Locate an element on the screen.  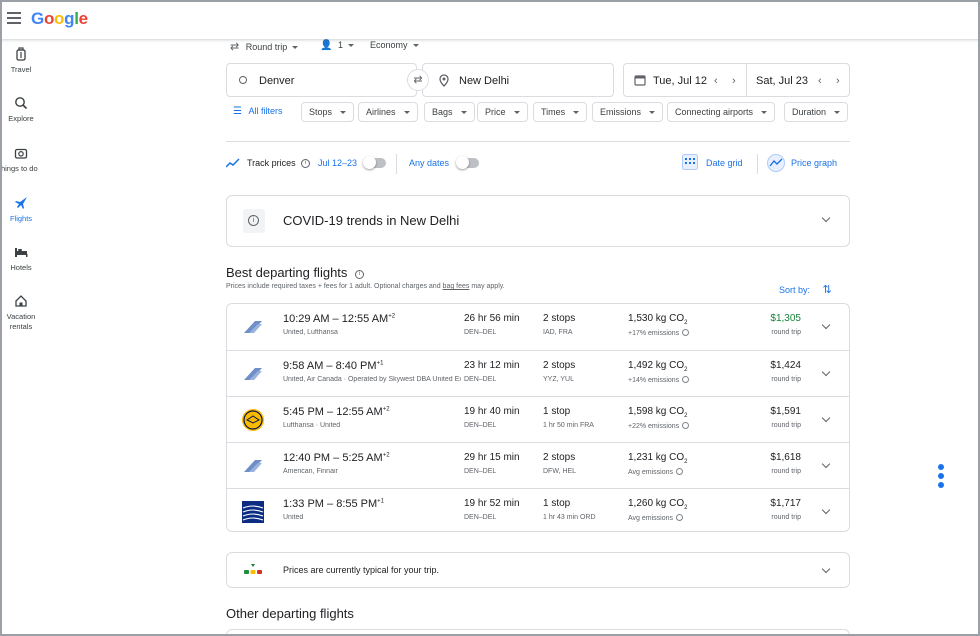
date-grid-label: Date grid is located at coordinates (724, 163).